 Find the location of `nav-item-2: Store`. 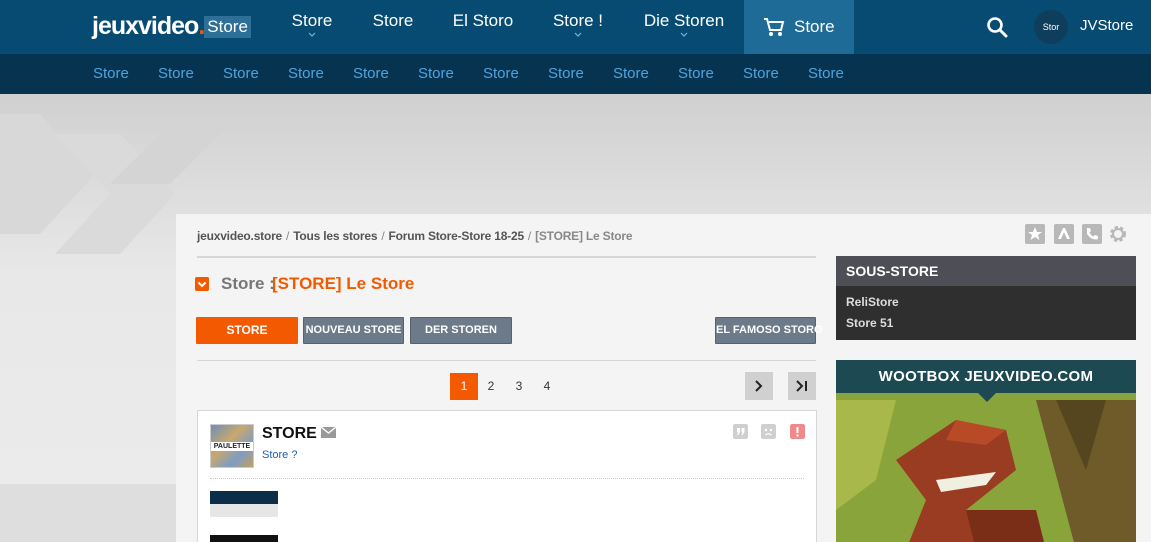

nav-item-2: Store is located at coordinates (393, 27).